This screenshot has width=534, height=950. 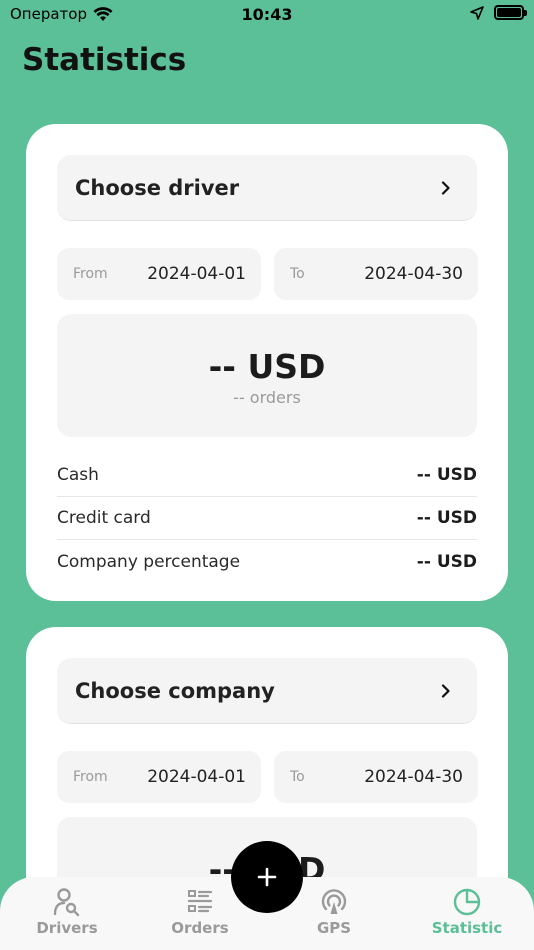 What do you see at coordinates (467, 928) in the screenshot?
I see `tab-label: Statistic` at bounding box center [467, 928].